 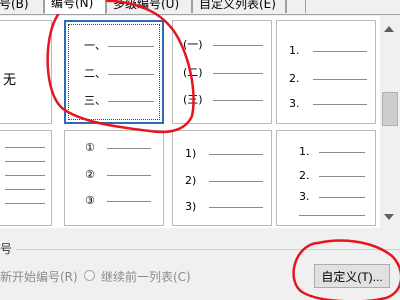 I want to click on gallery-item-arabic-paren: 1) 2) 3), so click(x=222, y=178).